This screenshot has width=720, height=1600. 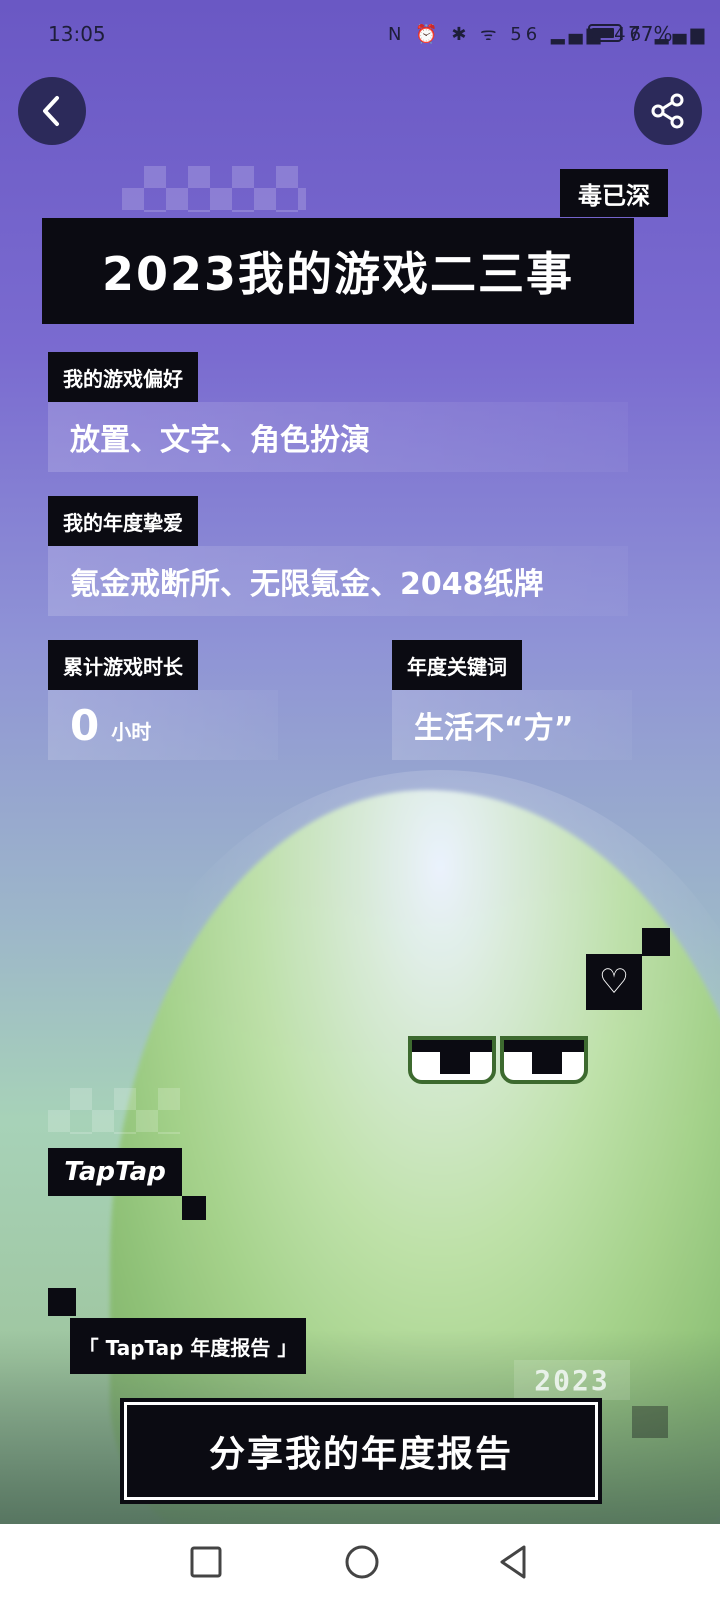 I want to click on share-button, so click(x=668, y=111).